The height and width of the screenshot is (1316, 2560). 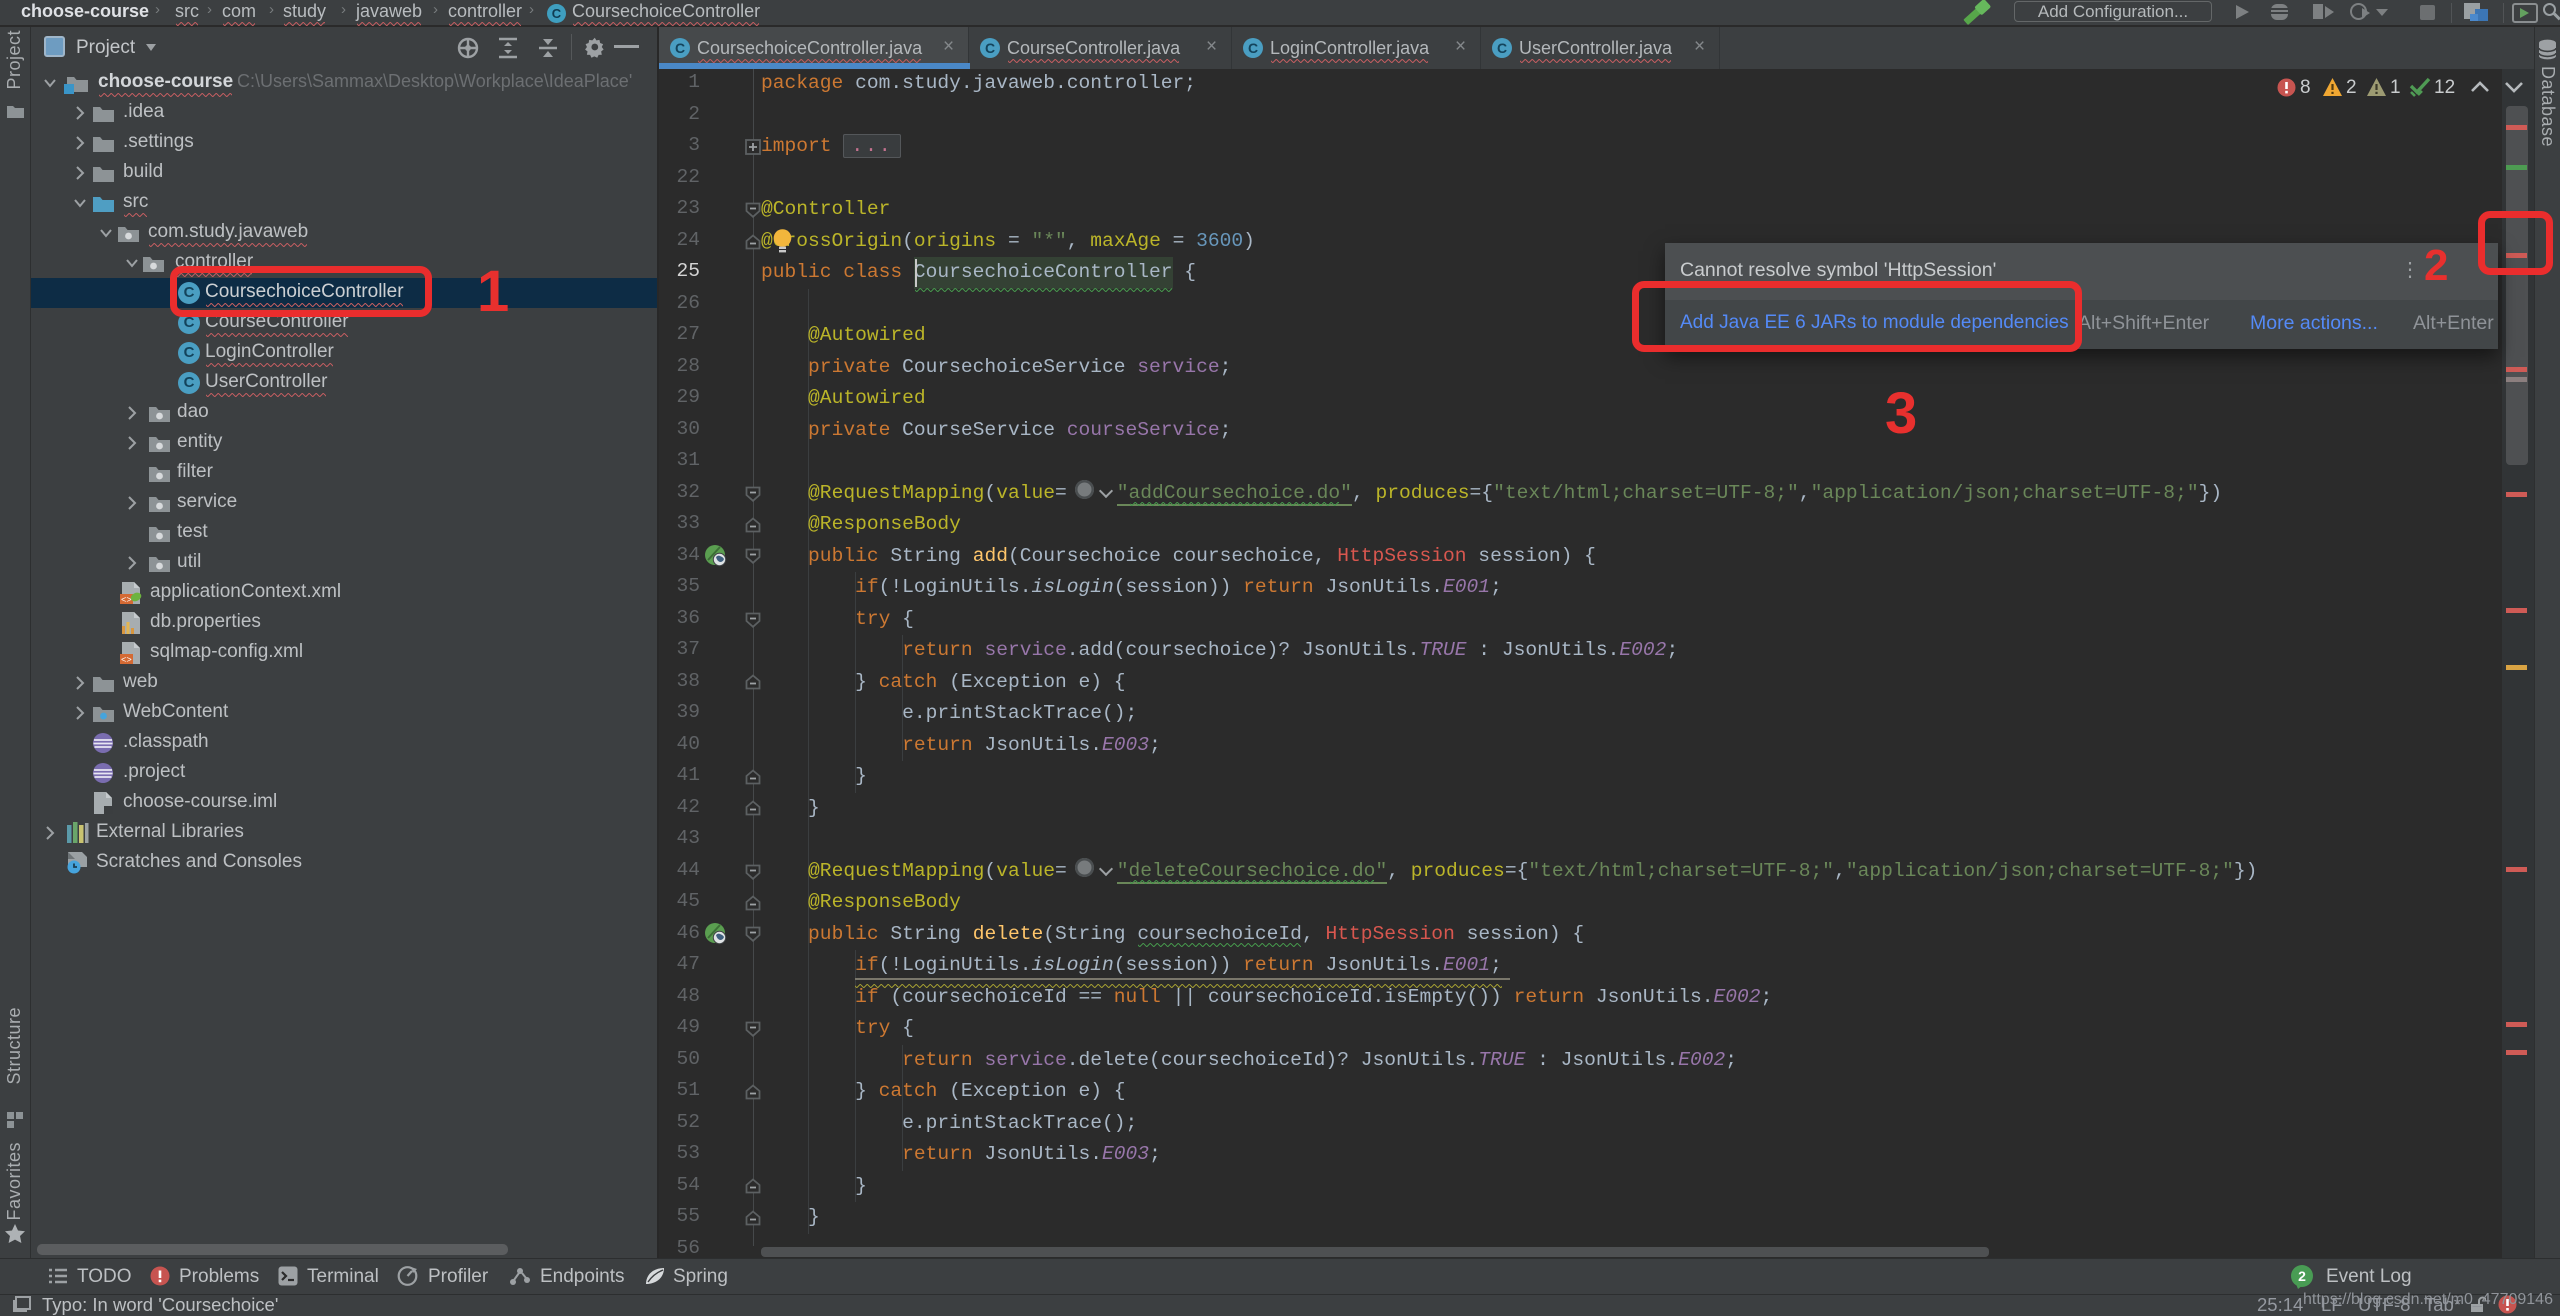 I want to click on svg-text: 2, so click(x=2302, y=1276).